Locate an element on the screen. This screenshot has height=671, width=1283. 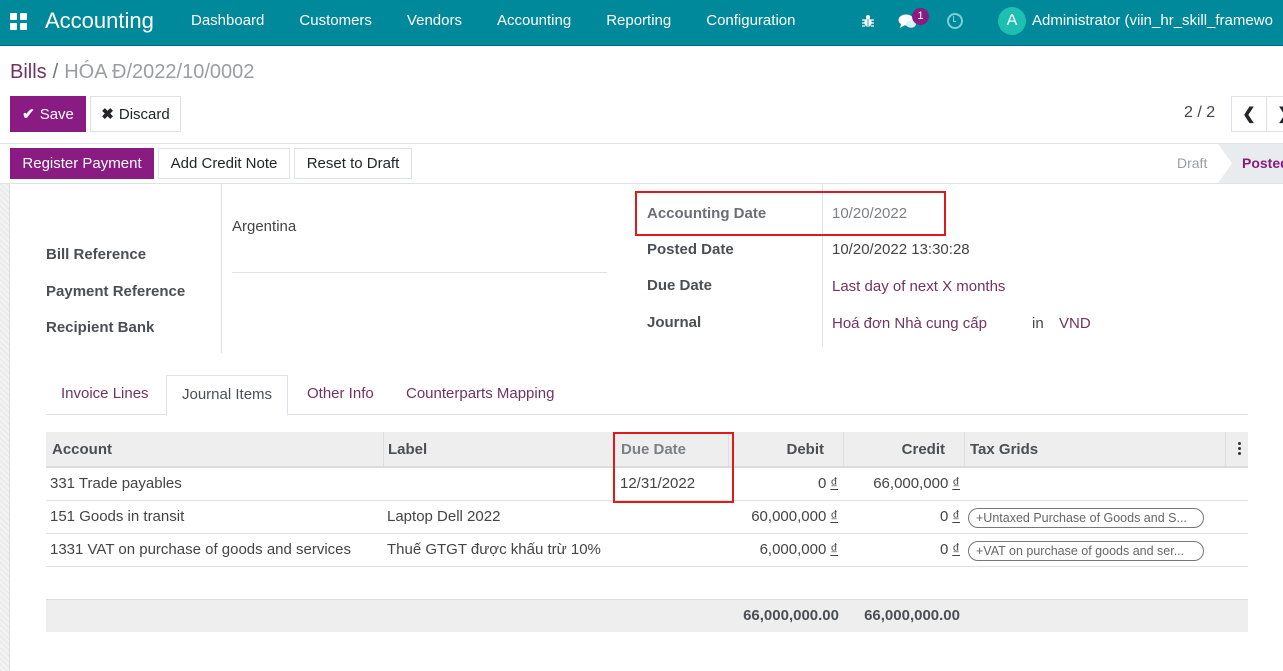
menu-item-vendors: Vendors is located at coordinates (434, 20).